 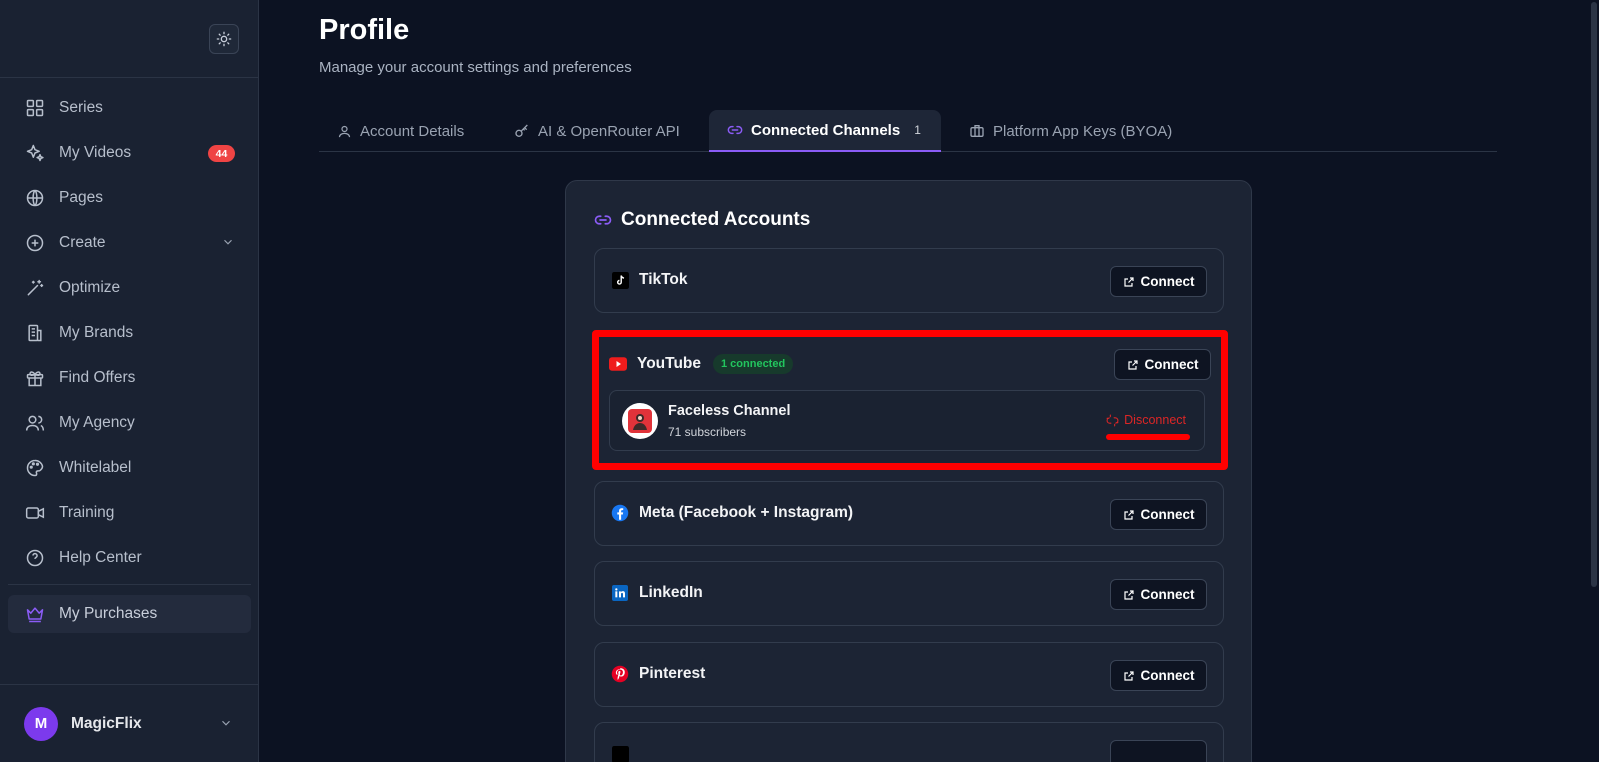 What do you see at coordinates (35, 513) in the screenshot?
I see `video-icon` at bounding box center [35, 513].